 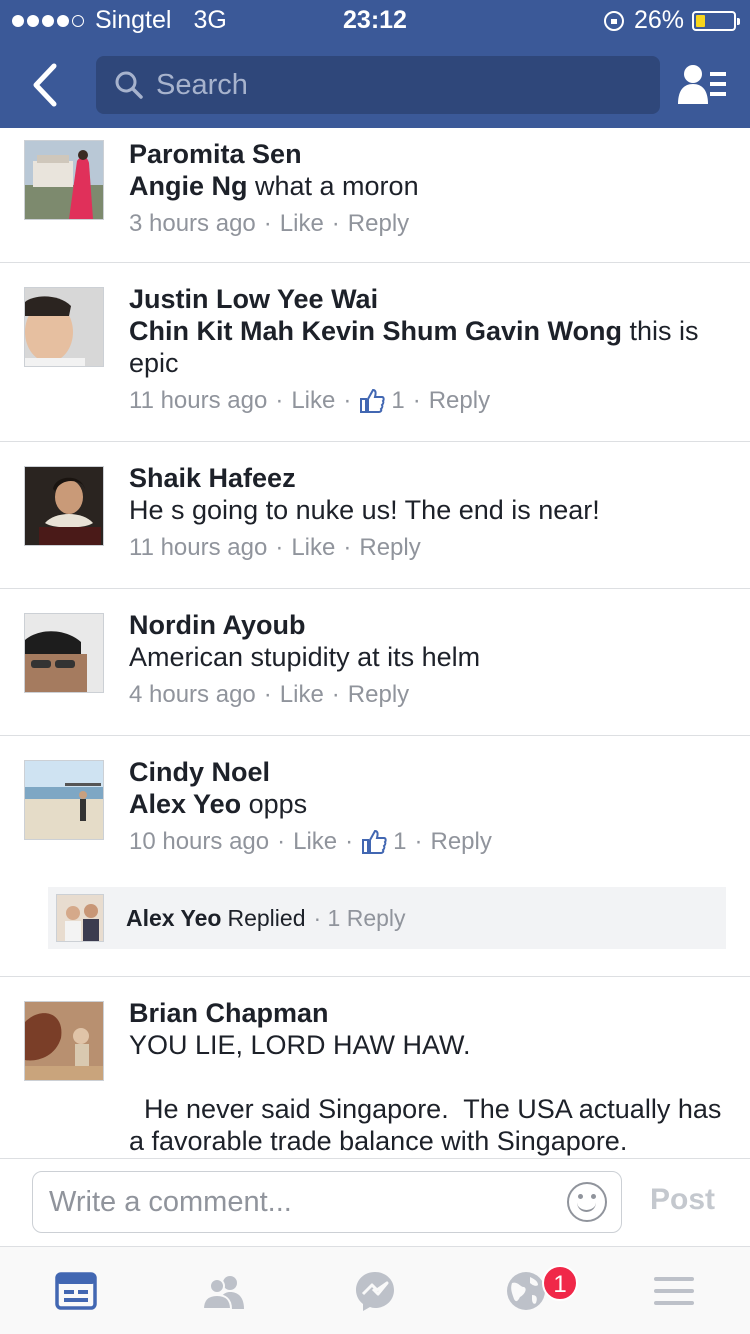 What do you see at coordinates (702, 85) in the screenshot?
I see `friend-requests-icon` at bounding box center [702, 85].